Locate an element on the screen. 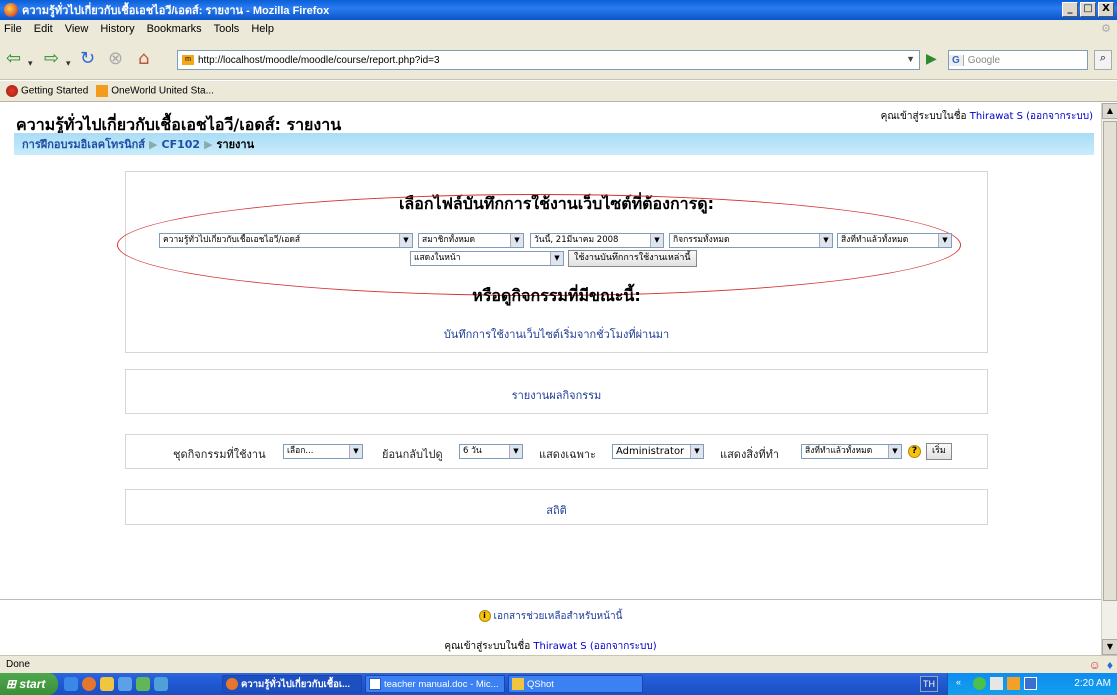 The height and width of the screenshot is (695, 1117). role-select-value: Administrator is located at coordinates (650, 451).